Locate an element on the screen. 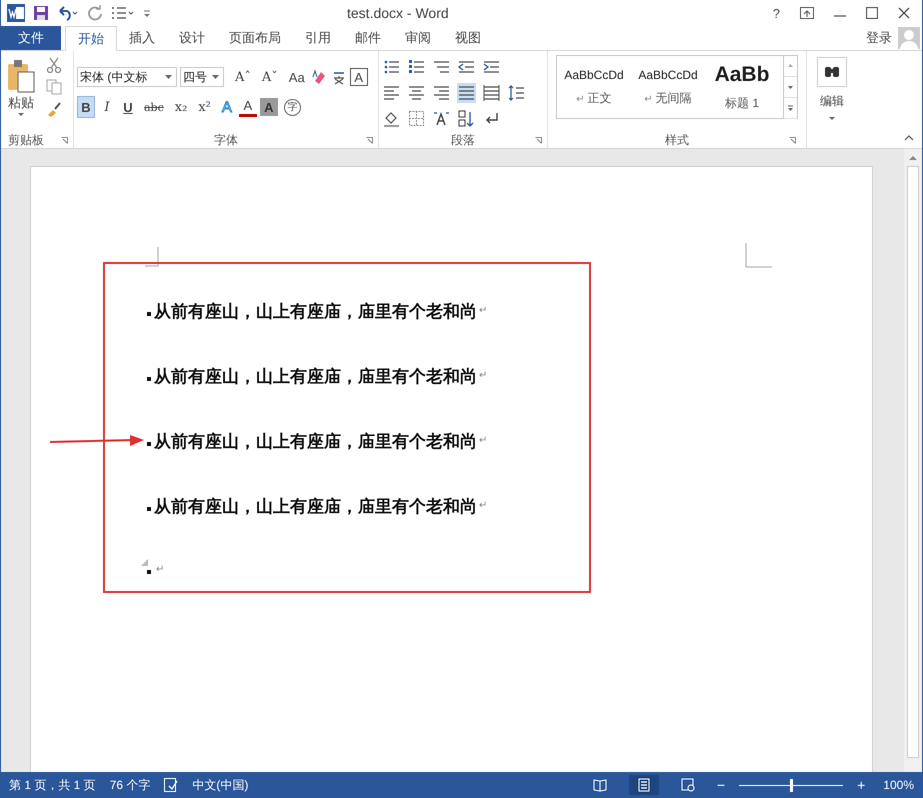 The width and height of the screenshot is (923, 798). scrollbar-thumb is located at coordinates (913, 462).